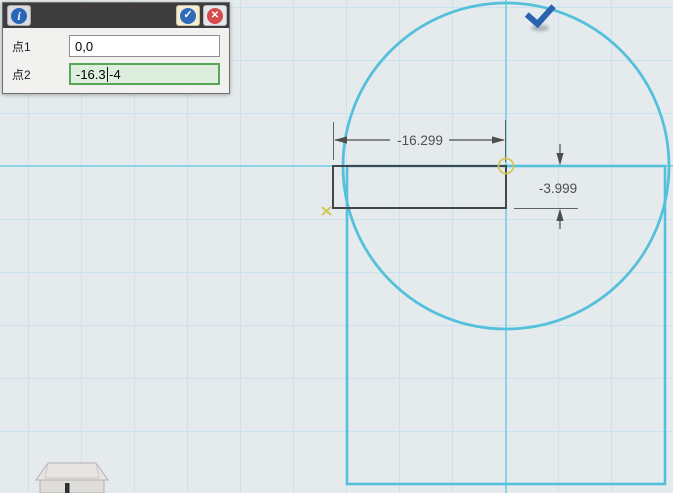 This screenshot has height=493, width=673. What do you see at coordinates (560, 214) in the screenshot?
I see `arrow-up` at bounding box center [560, 214].